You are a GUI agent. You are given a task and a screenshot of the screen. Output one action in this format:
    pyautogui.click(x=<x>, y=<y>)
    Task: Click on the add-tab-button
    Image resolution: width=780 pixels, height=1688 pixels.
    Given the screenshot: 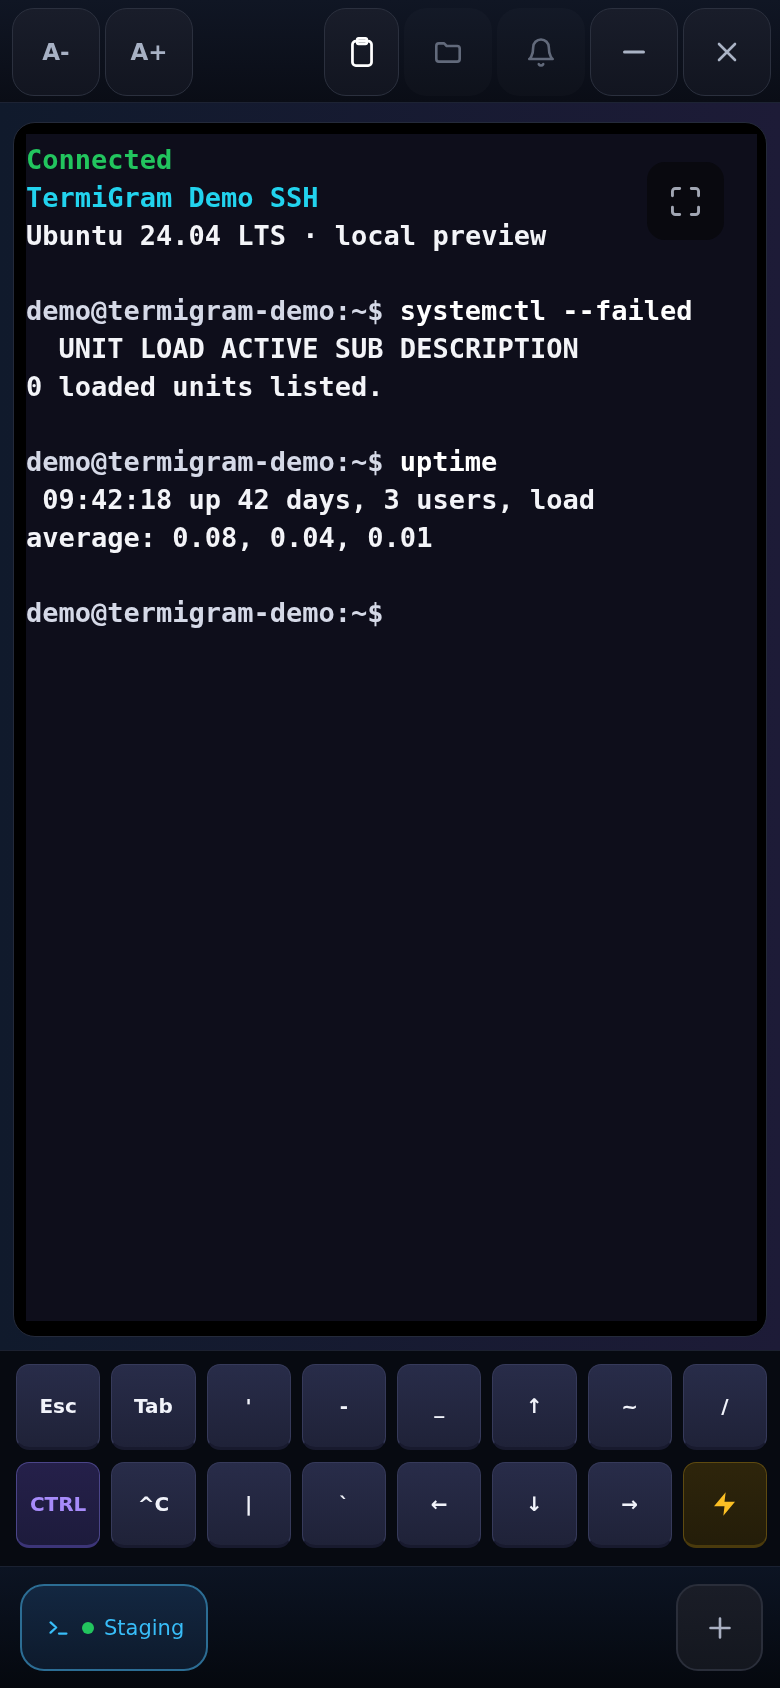 What is the action you would take?
    pyautogui.click(x=719, y=1627)
    